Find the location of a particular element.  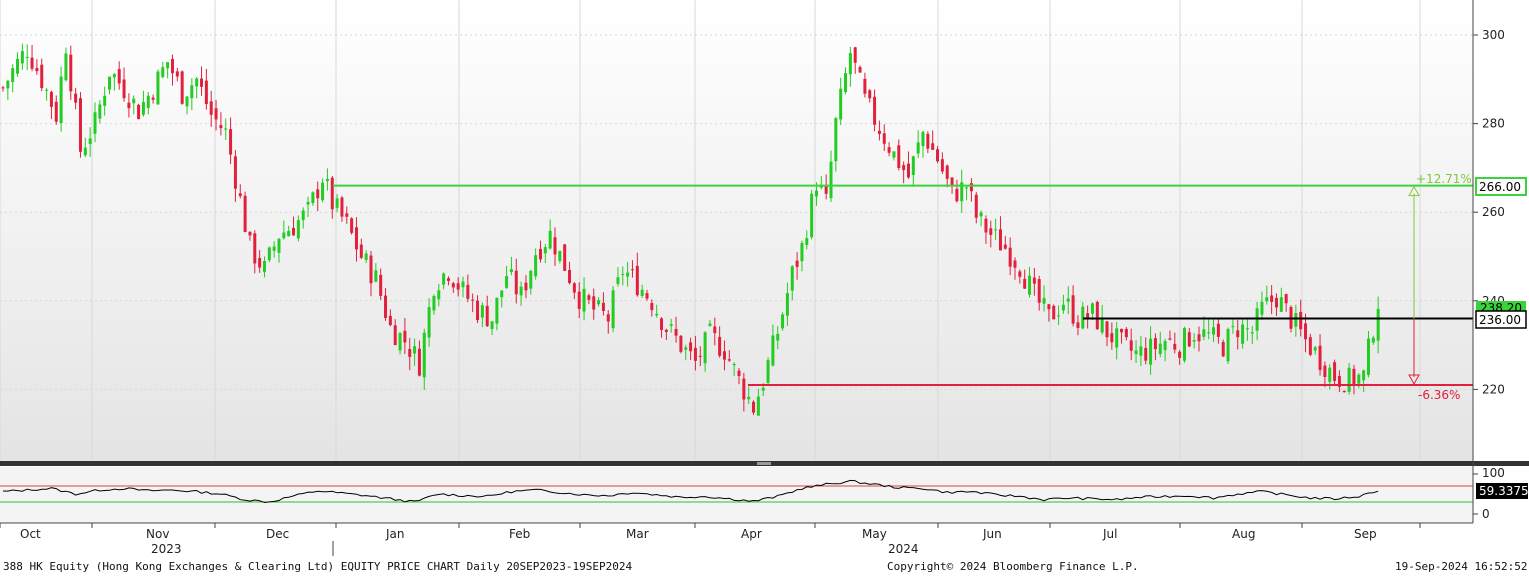

divider-handle-icon is located at coordinates (764, 463).